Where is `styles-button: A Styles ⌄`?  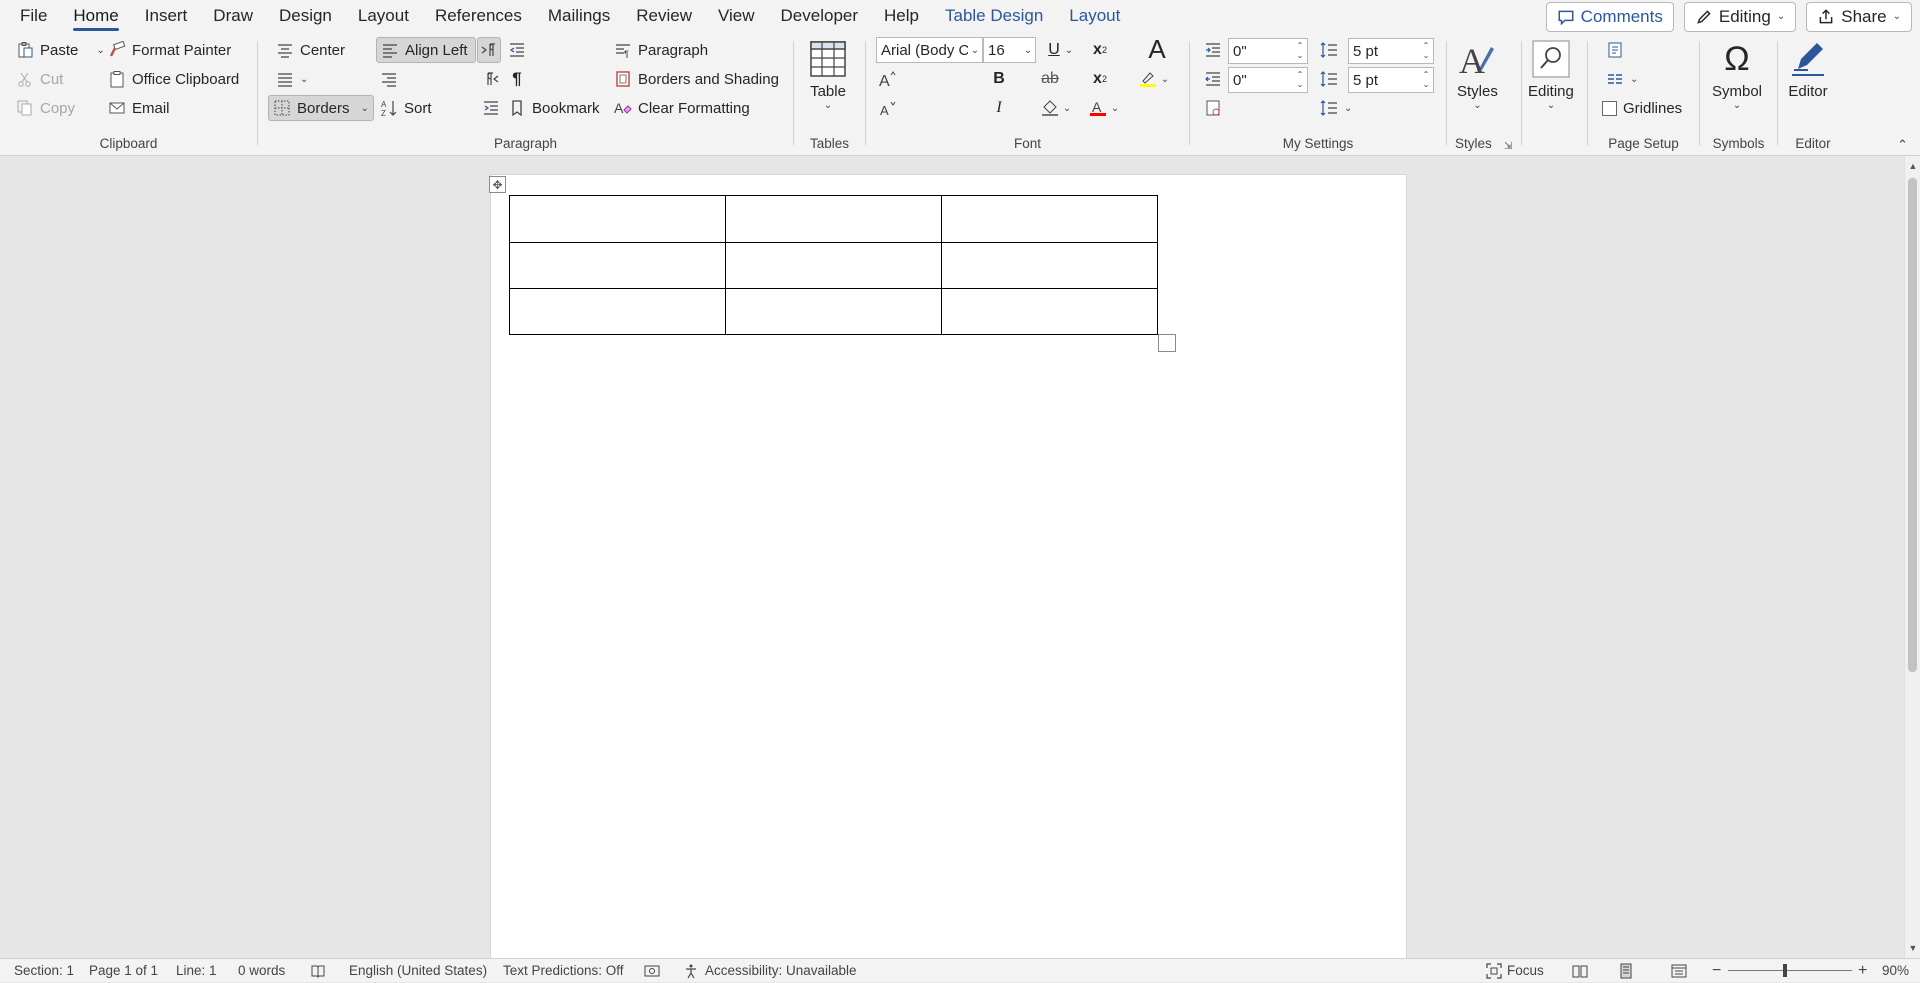
styles-button: A Styles ⌄ is located at coordinates (1477, 75).